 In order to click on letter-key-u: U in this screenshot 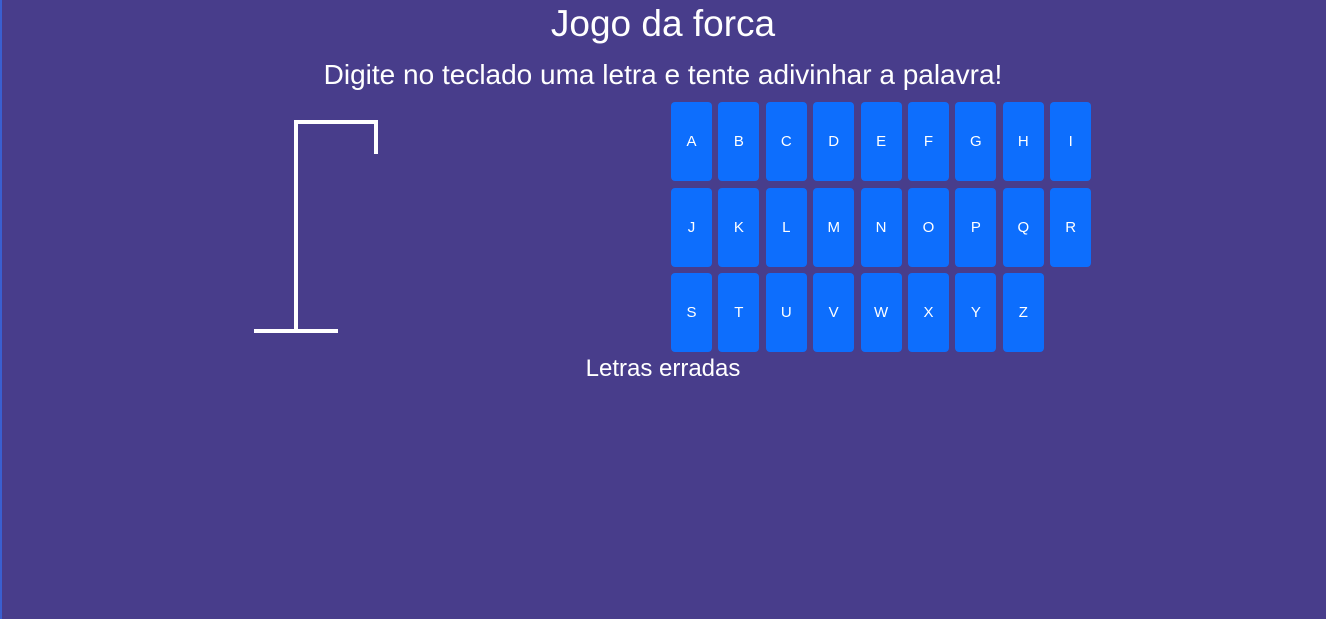, I will do `click(786, 312)`.